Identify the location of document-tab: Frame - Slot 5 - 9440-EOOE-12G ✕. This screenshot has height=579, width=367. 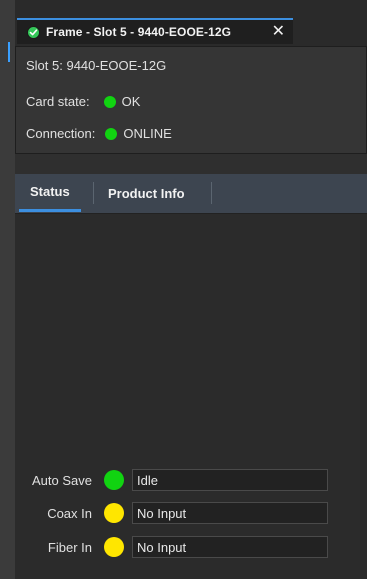
(155, 31).